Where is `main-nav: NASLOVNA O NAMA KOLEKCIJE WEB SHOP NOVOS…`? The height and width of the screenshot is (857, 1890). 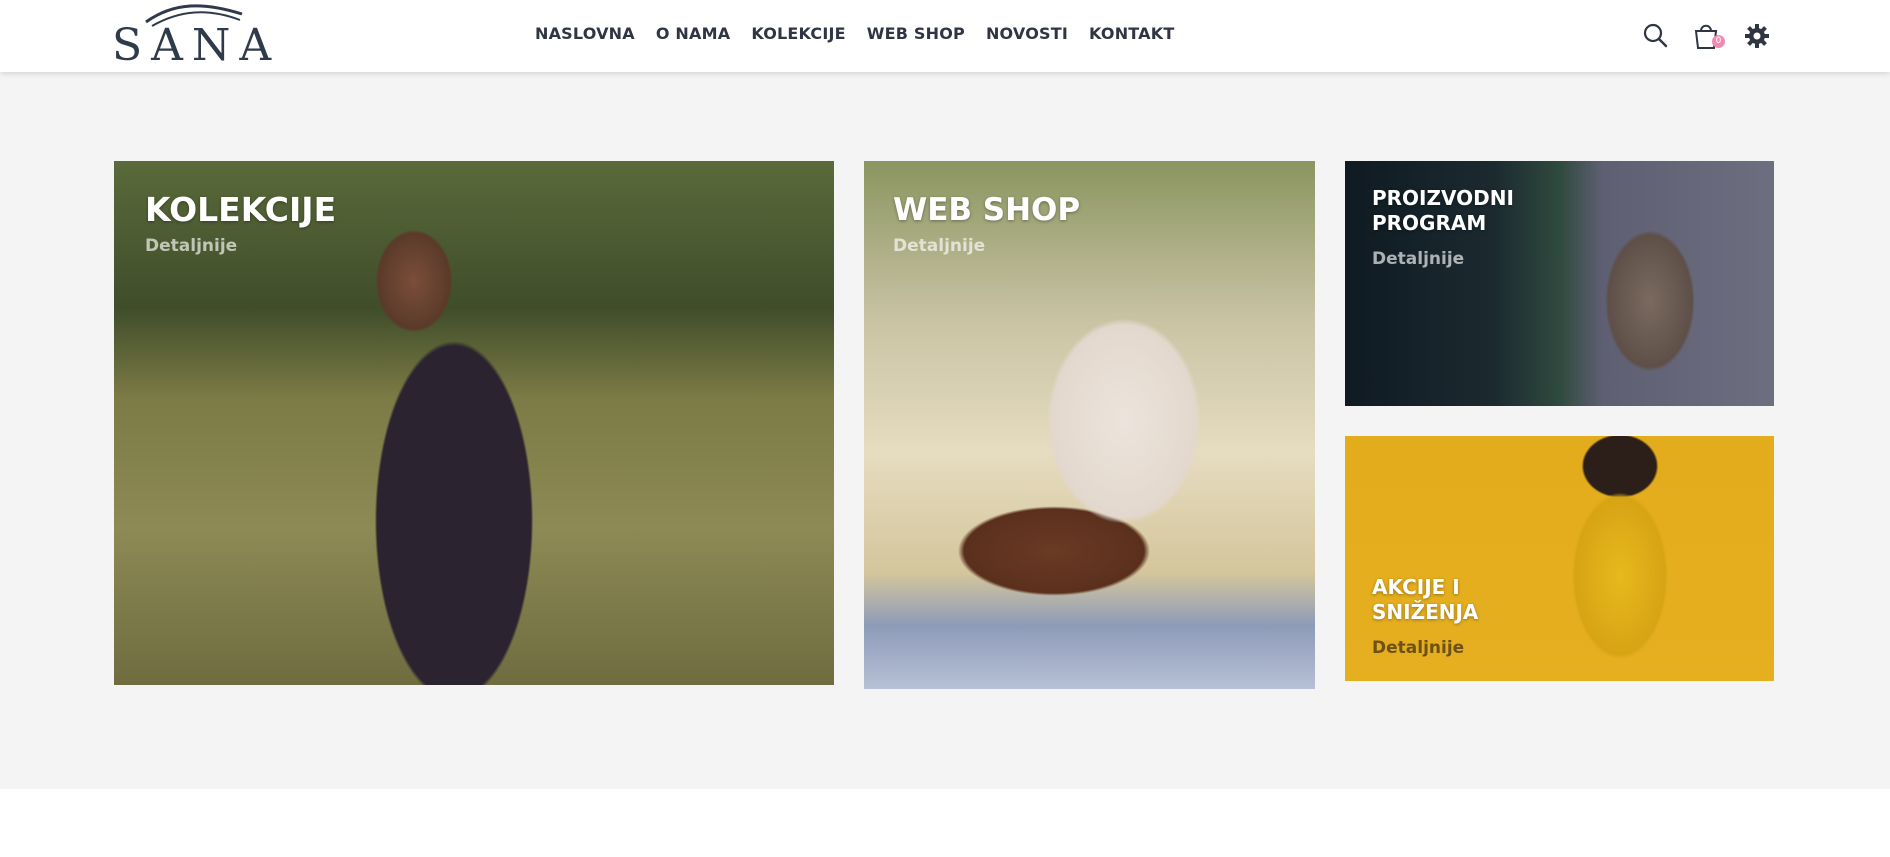 main-nav: NASLOVNA O NAMA KOLEKCIJE WEB SHOP NOVOS… is located at coordinates (865, 33).